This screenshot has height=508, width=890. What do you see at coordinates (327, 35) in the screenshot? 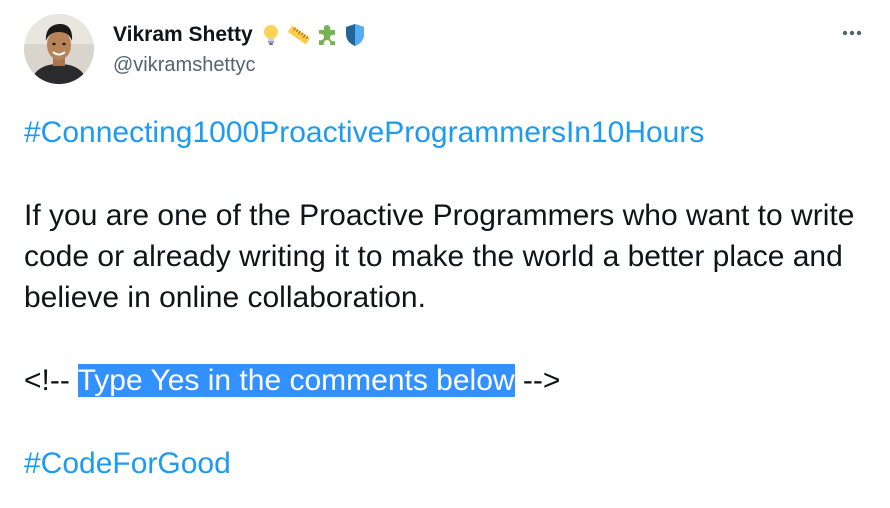
I see `puzzle-piece-icon` at bounding box center [327, 35].